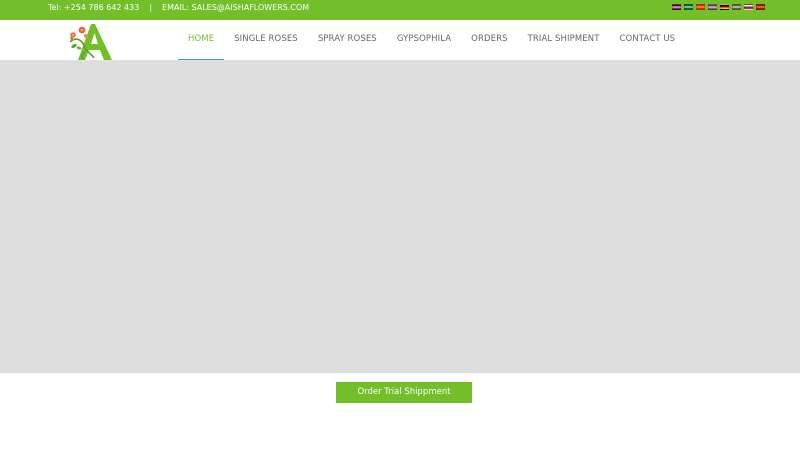 This screenshot has width=800, height=456. What do you see at coordinates (94, 7) in the screenshot?
I see `phone-text: Tel: +254 786 642 433` at bounding box center [94, 7].